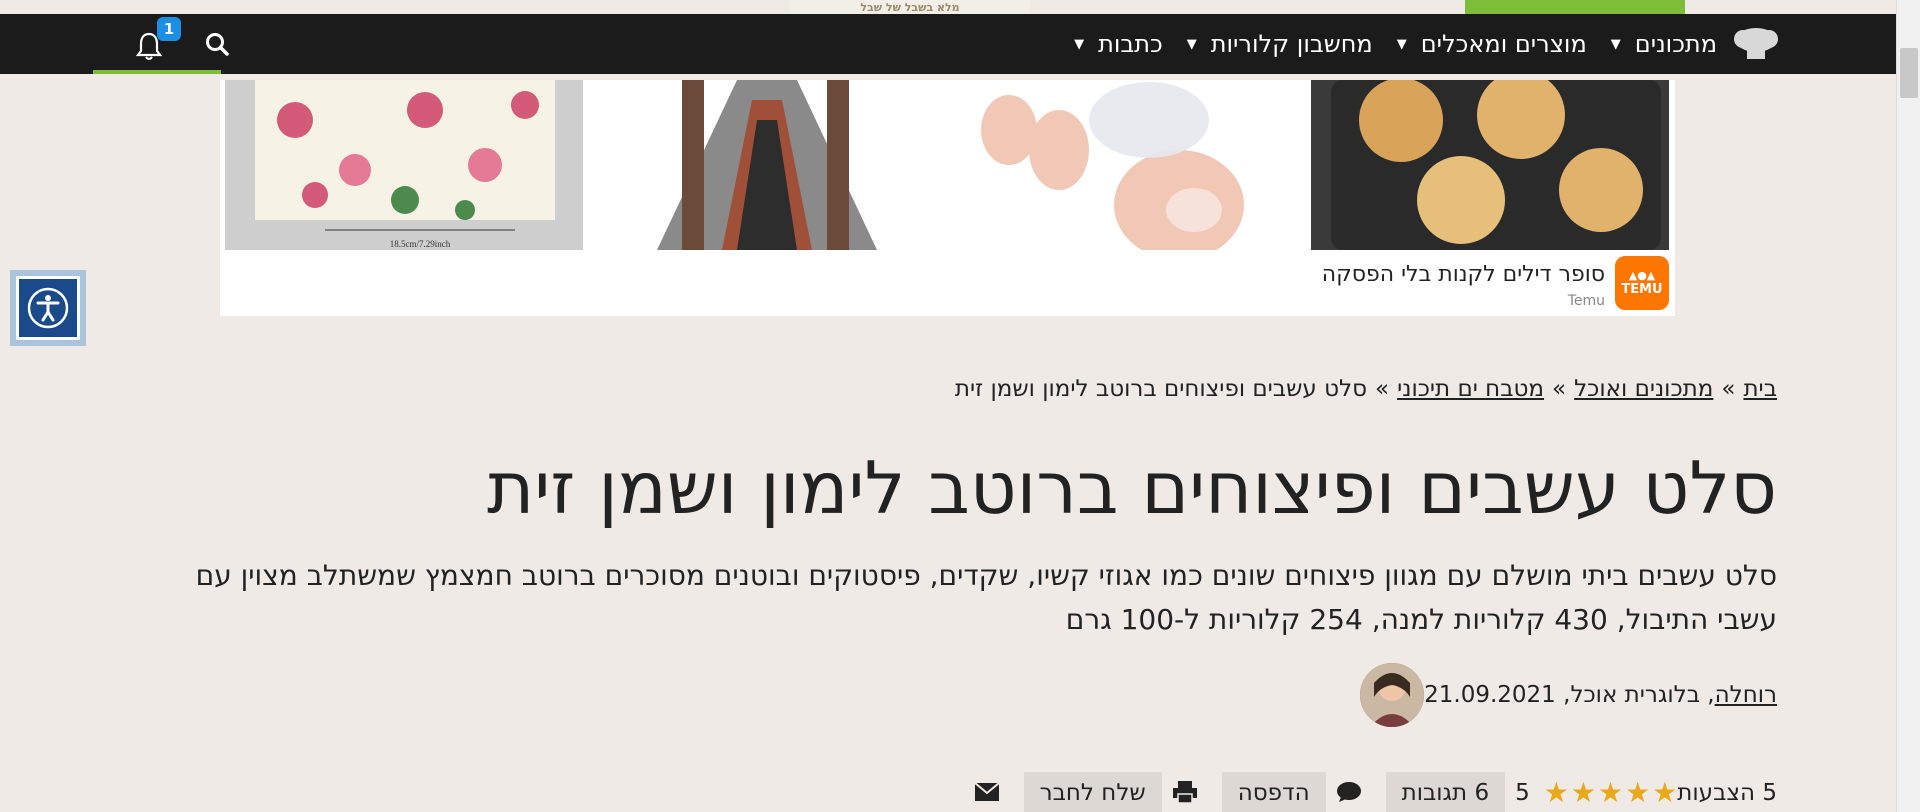  I want to click on send-to-friend-button: שלח לחבר, so click(1092, 792).